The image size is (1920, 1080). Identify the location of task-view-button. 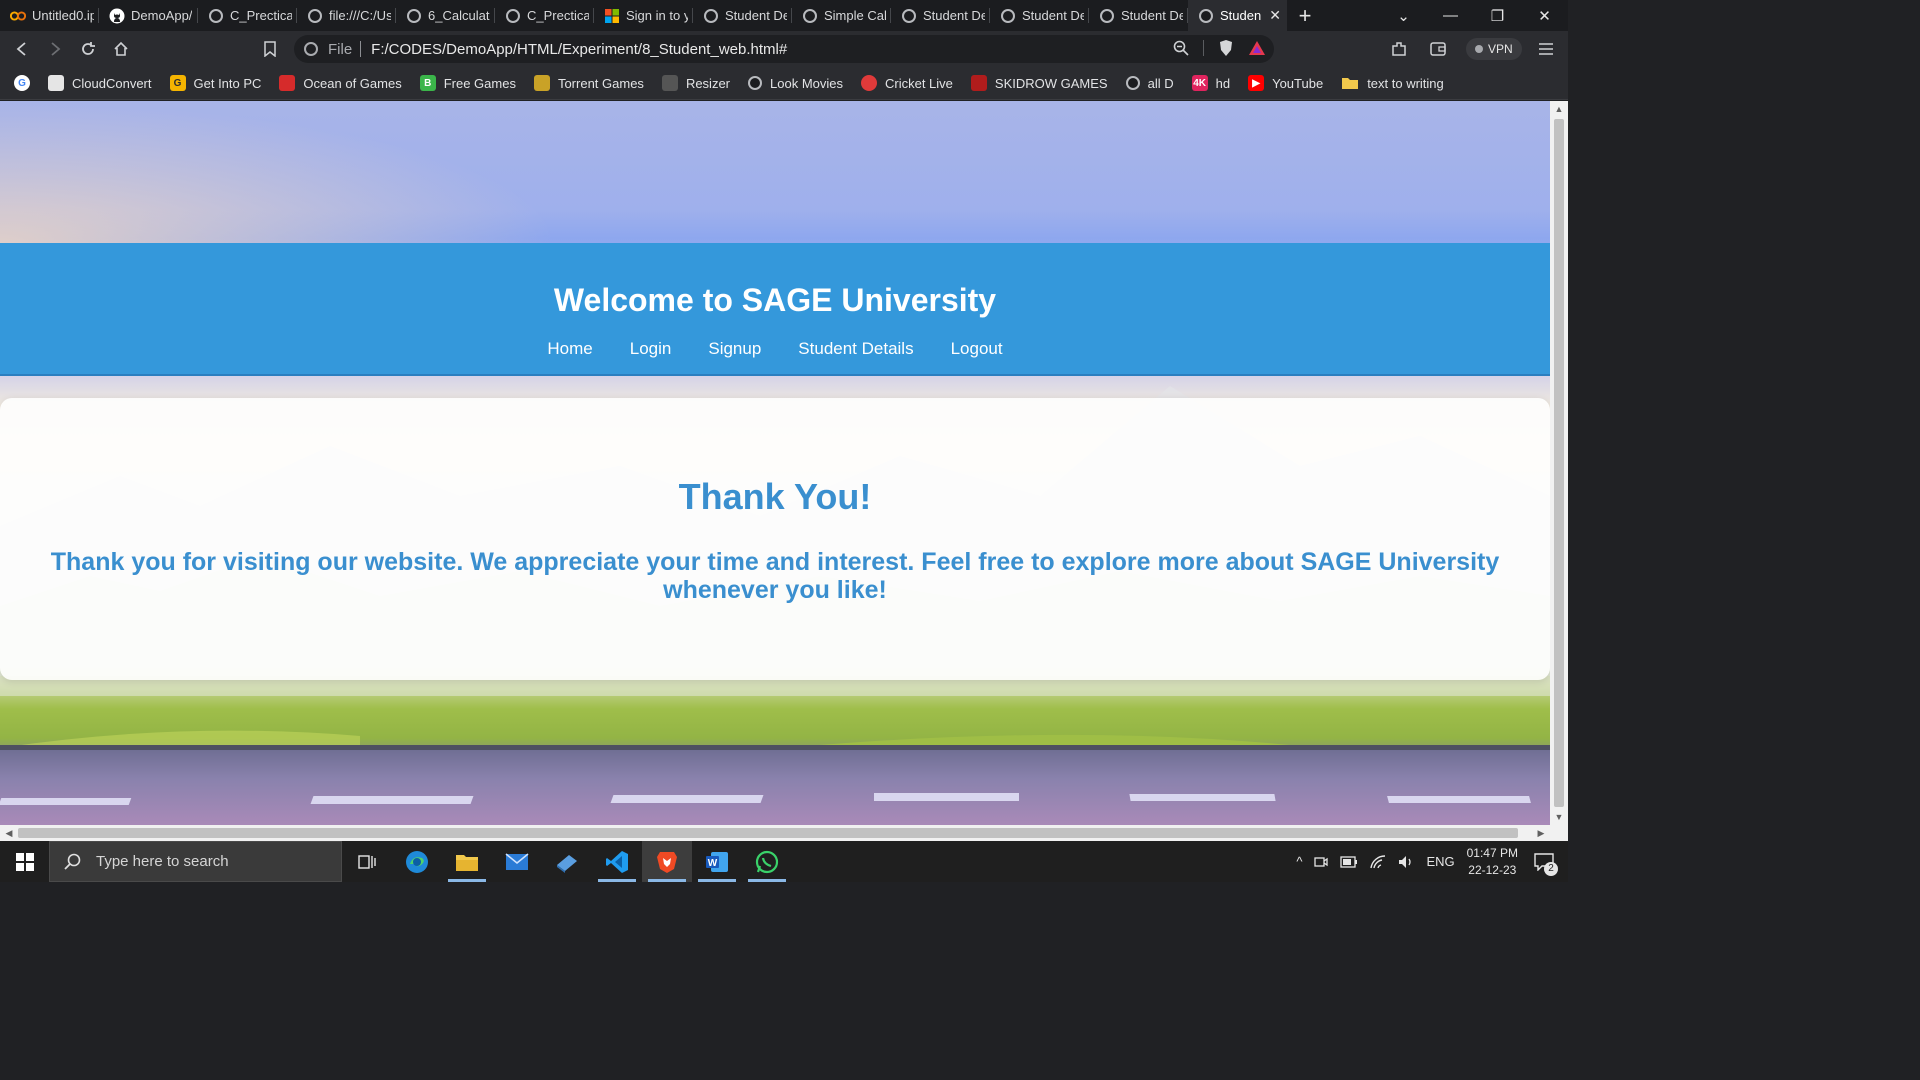
(367, 861).